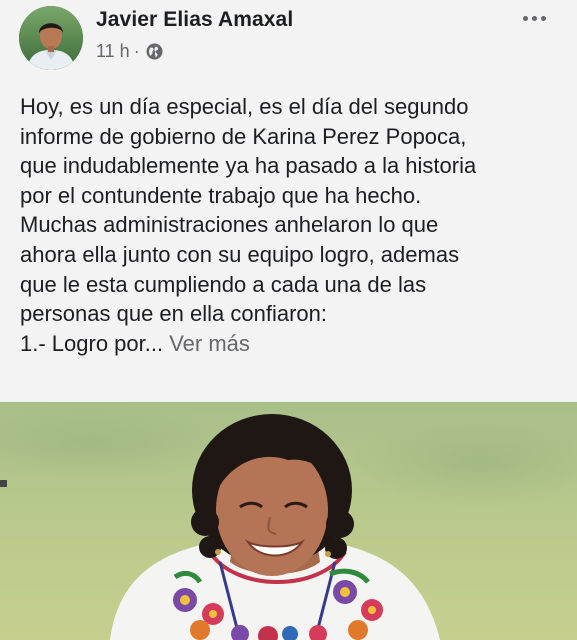 This screenshot has width=577, height=640. I want to click on post-text-last-line: 1.- Logro por... Ver más, so click(292, 344).